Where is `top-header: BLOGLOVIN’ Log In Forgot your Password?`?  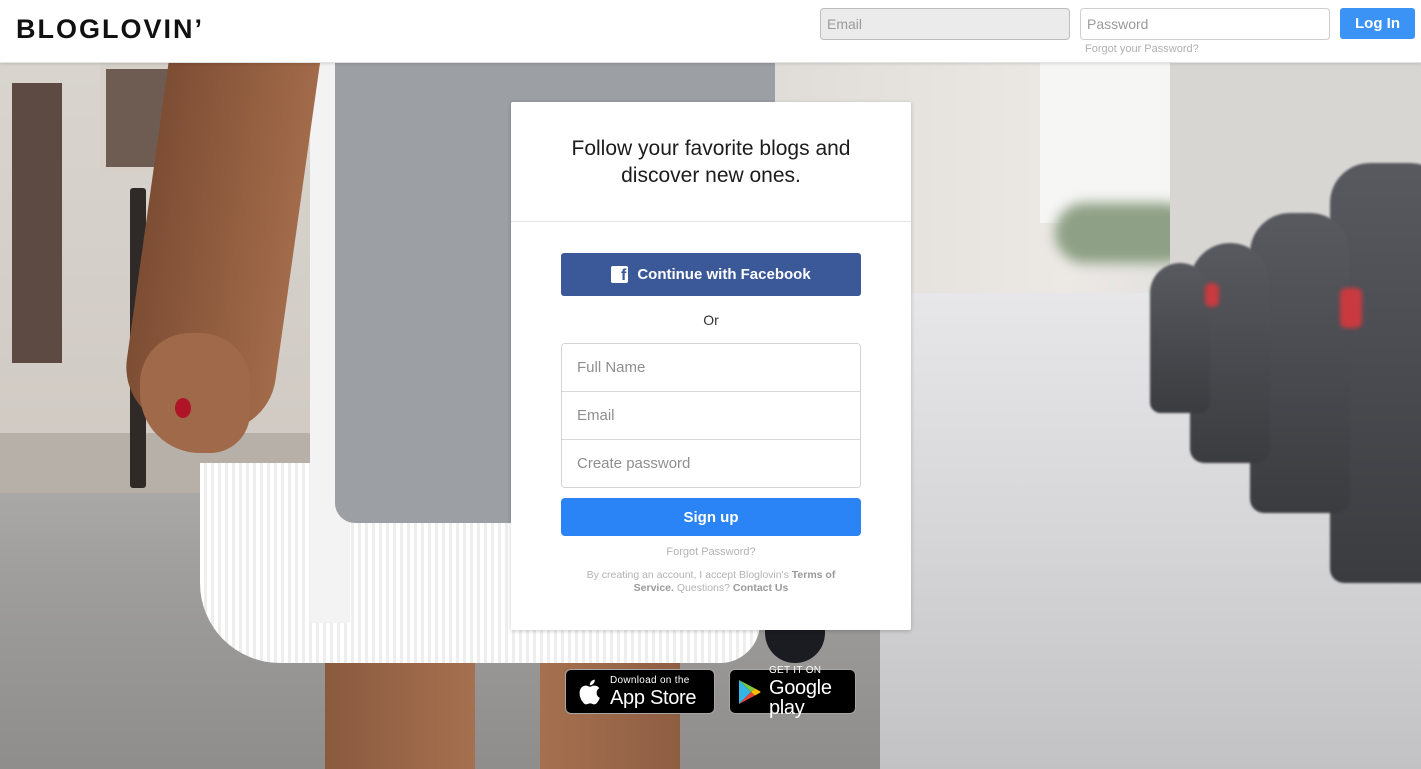
top-header: BLOGLOVIN’ Log In Forgot your Password? is located at coordinates (710, 31).